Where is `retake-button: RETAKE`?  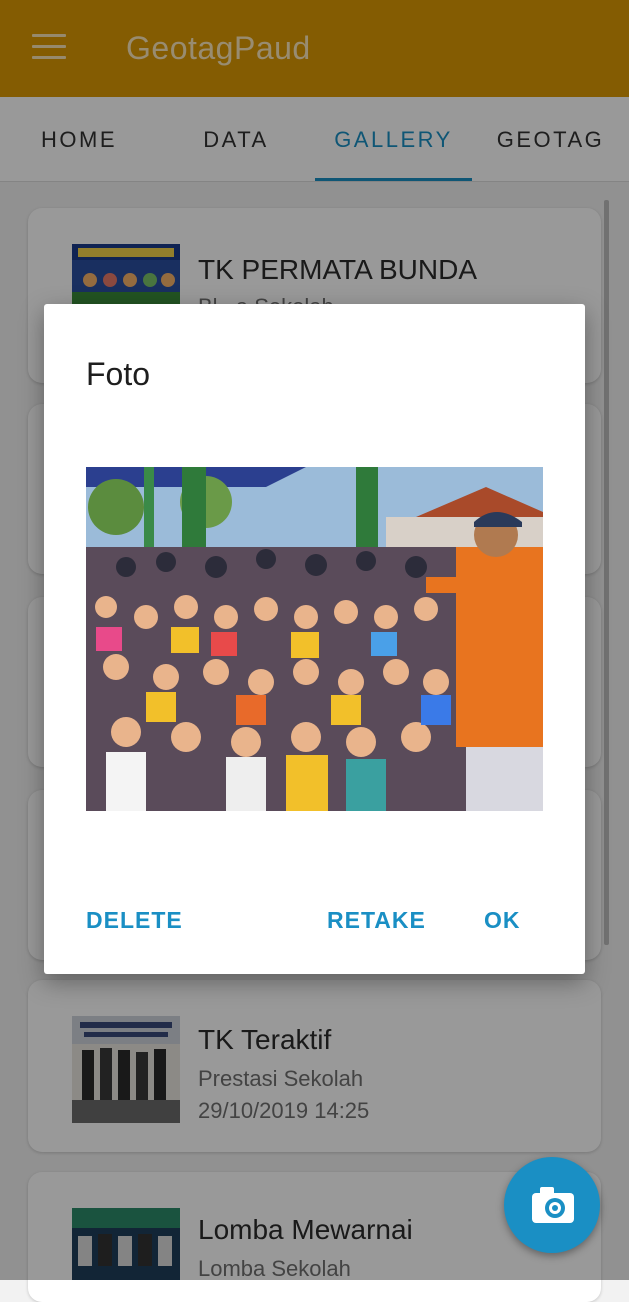
retake-button: RETAKE is located at coordinates (376, 920).